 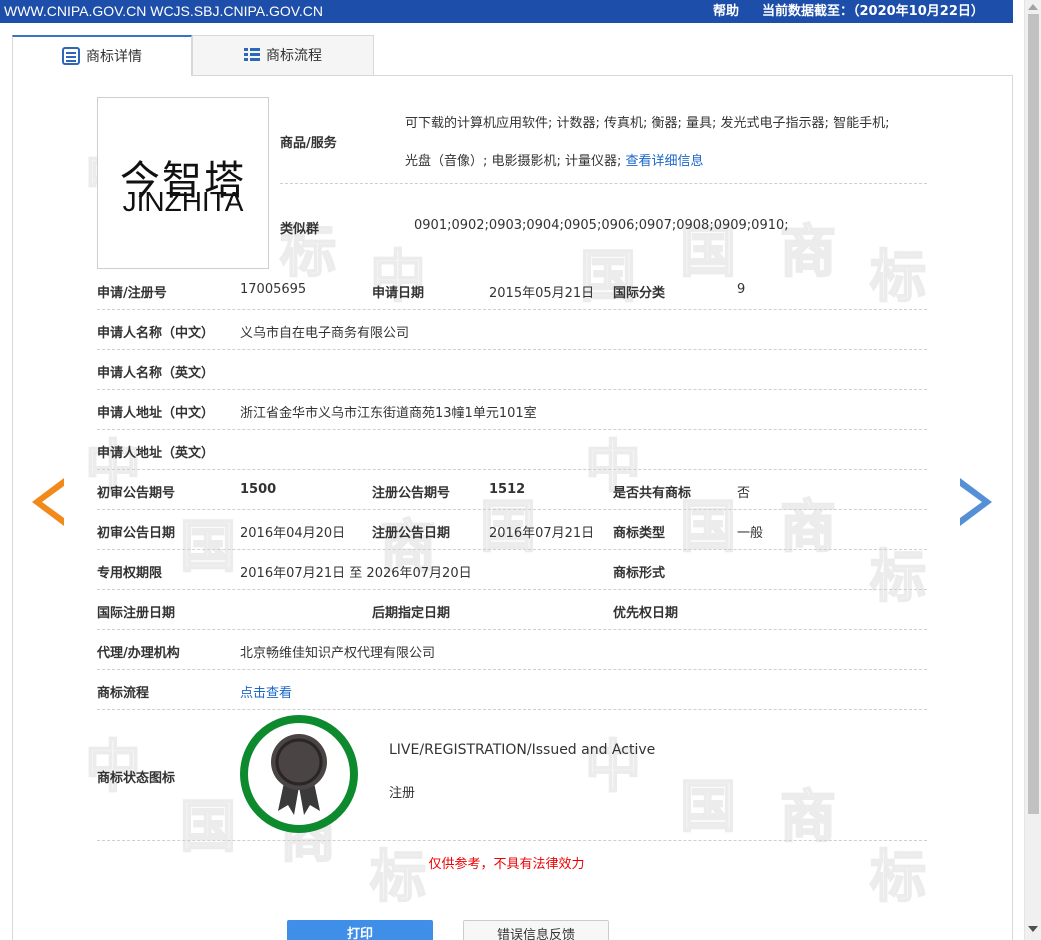 I want to click on tab-trademark-process: 商标流程, so click(x=283, y=55).